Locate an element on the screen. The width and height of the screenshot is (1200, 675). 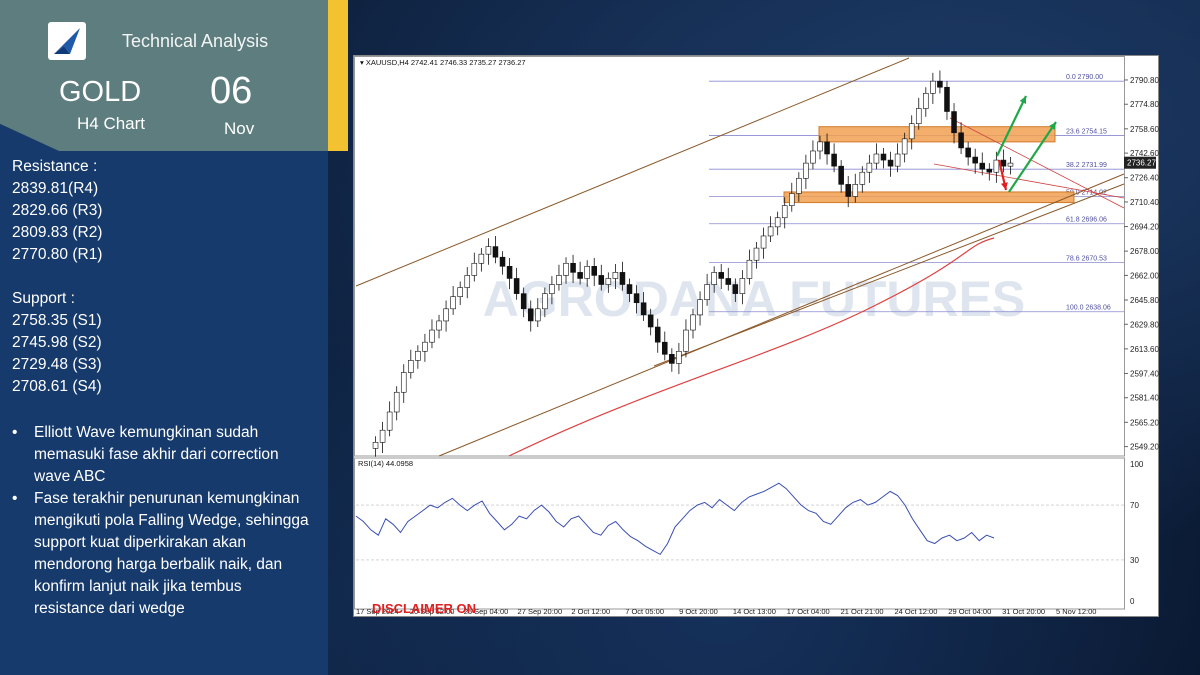
time-tick-label: 5 Nov 12:00 is located at coordinates (1076, 611).